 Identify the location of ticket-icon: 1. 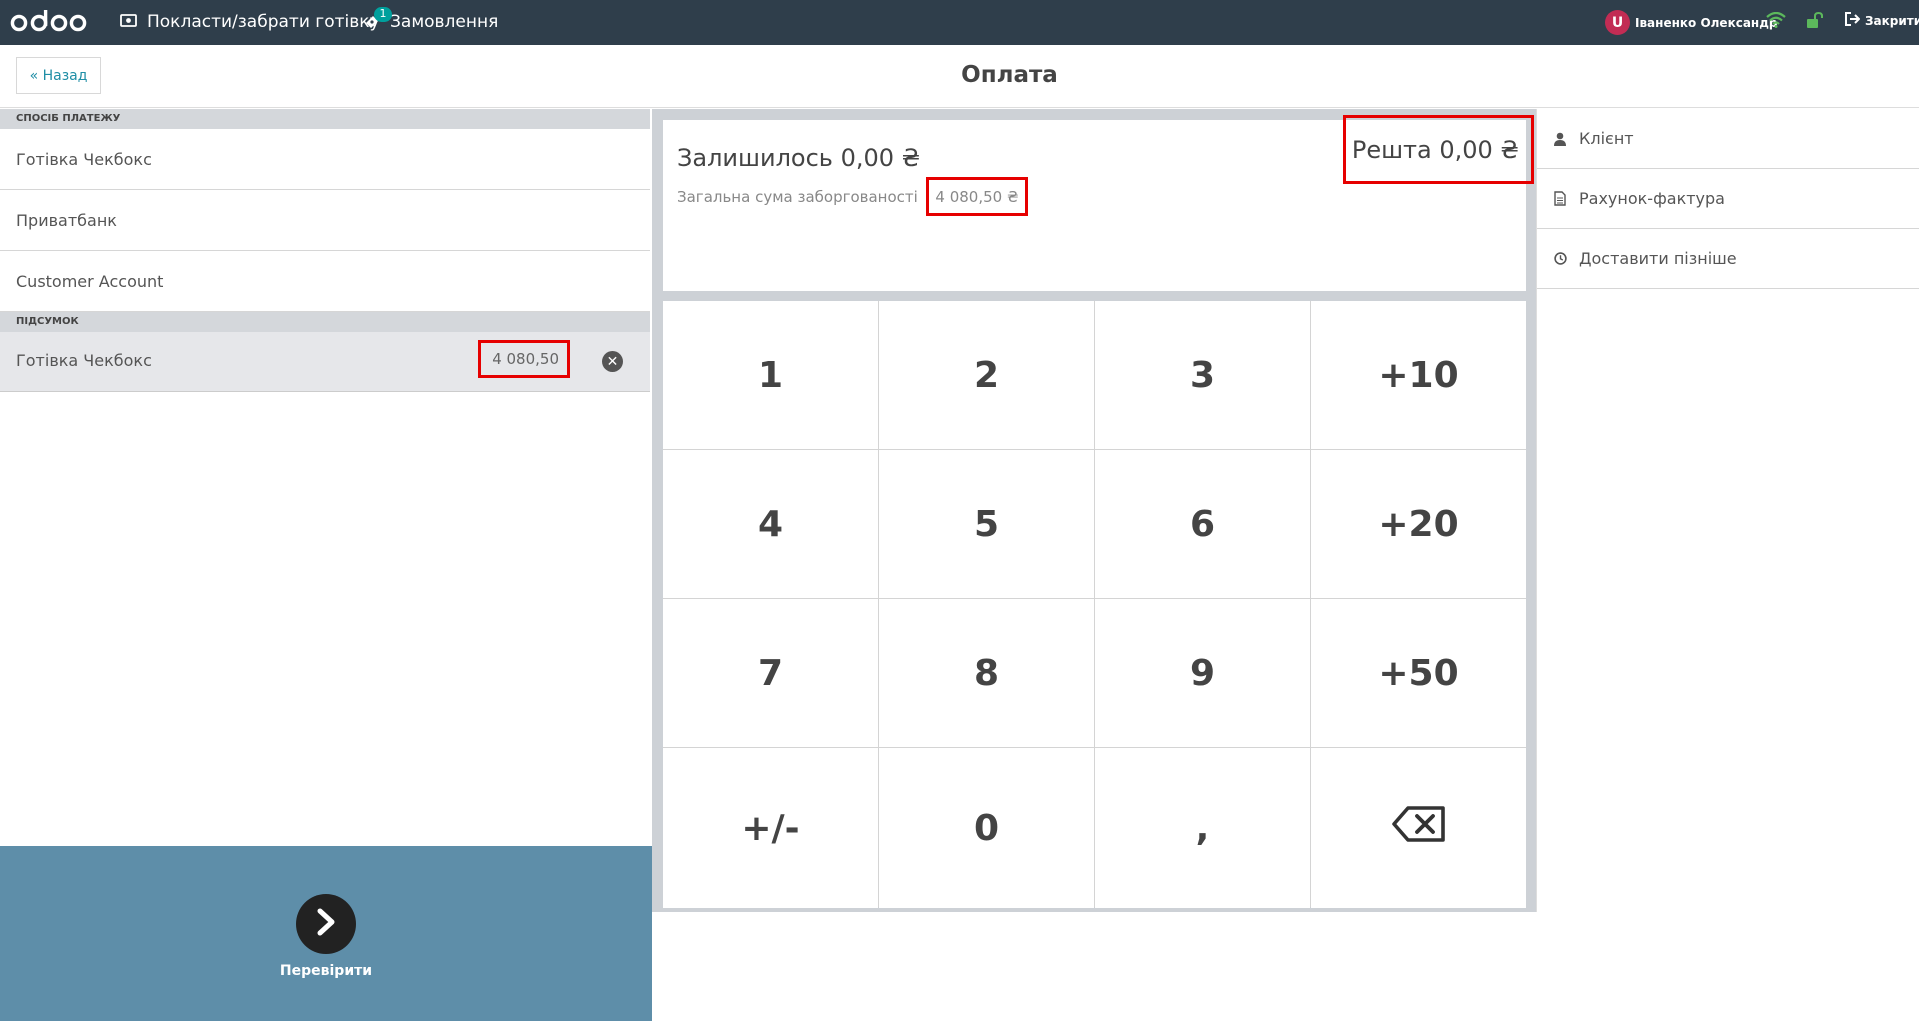
(378, 18).